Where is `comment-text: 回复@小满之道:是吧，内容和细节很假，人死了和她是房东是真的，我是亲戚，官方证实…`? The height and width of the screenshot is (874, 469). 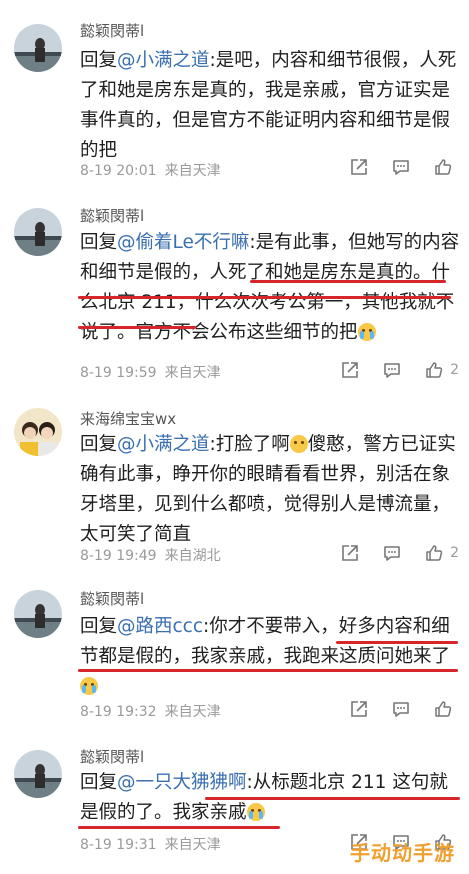 comment-text: 回复@小满之道:是吧，内容和细节很假，人死了和她是房东是真的，我是亲戚，官方证实… is located at coordinates (272, 106).